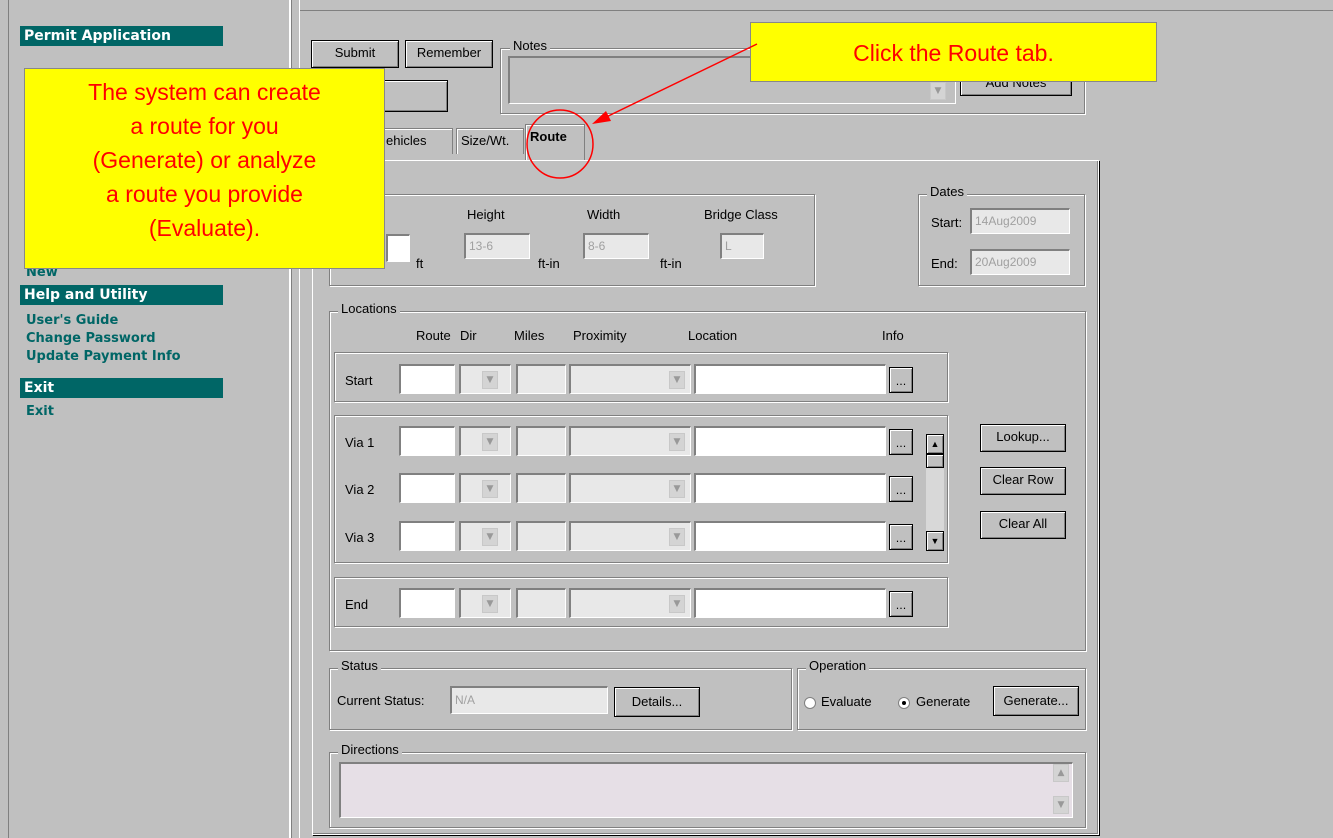  I want to click on annotation-circle, so click(560, 144).